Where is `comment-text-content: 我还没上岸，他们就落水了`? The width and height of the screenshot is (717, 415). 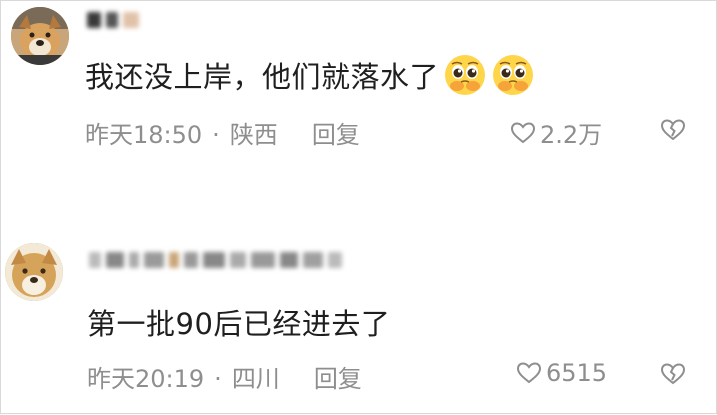
comment-text-content: 我还没上岸，他们就落水了 is located at coordinates (262, 77).